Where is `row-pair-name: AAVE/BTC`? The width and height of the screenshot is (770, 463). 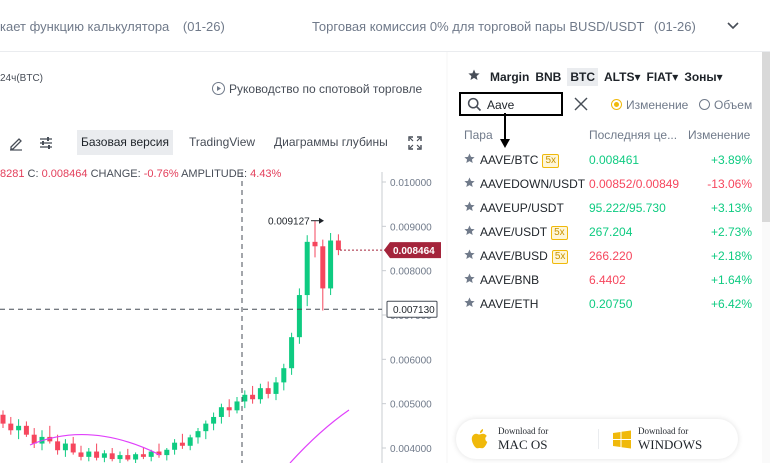 row-pair-name: AAVE/BTC is located at coordinates (509, 160).